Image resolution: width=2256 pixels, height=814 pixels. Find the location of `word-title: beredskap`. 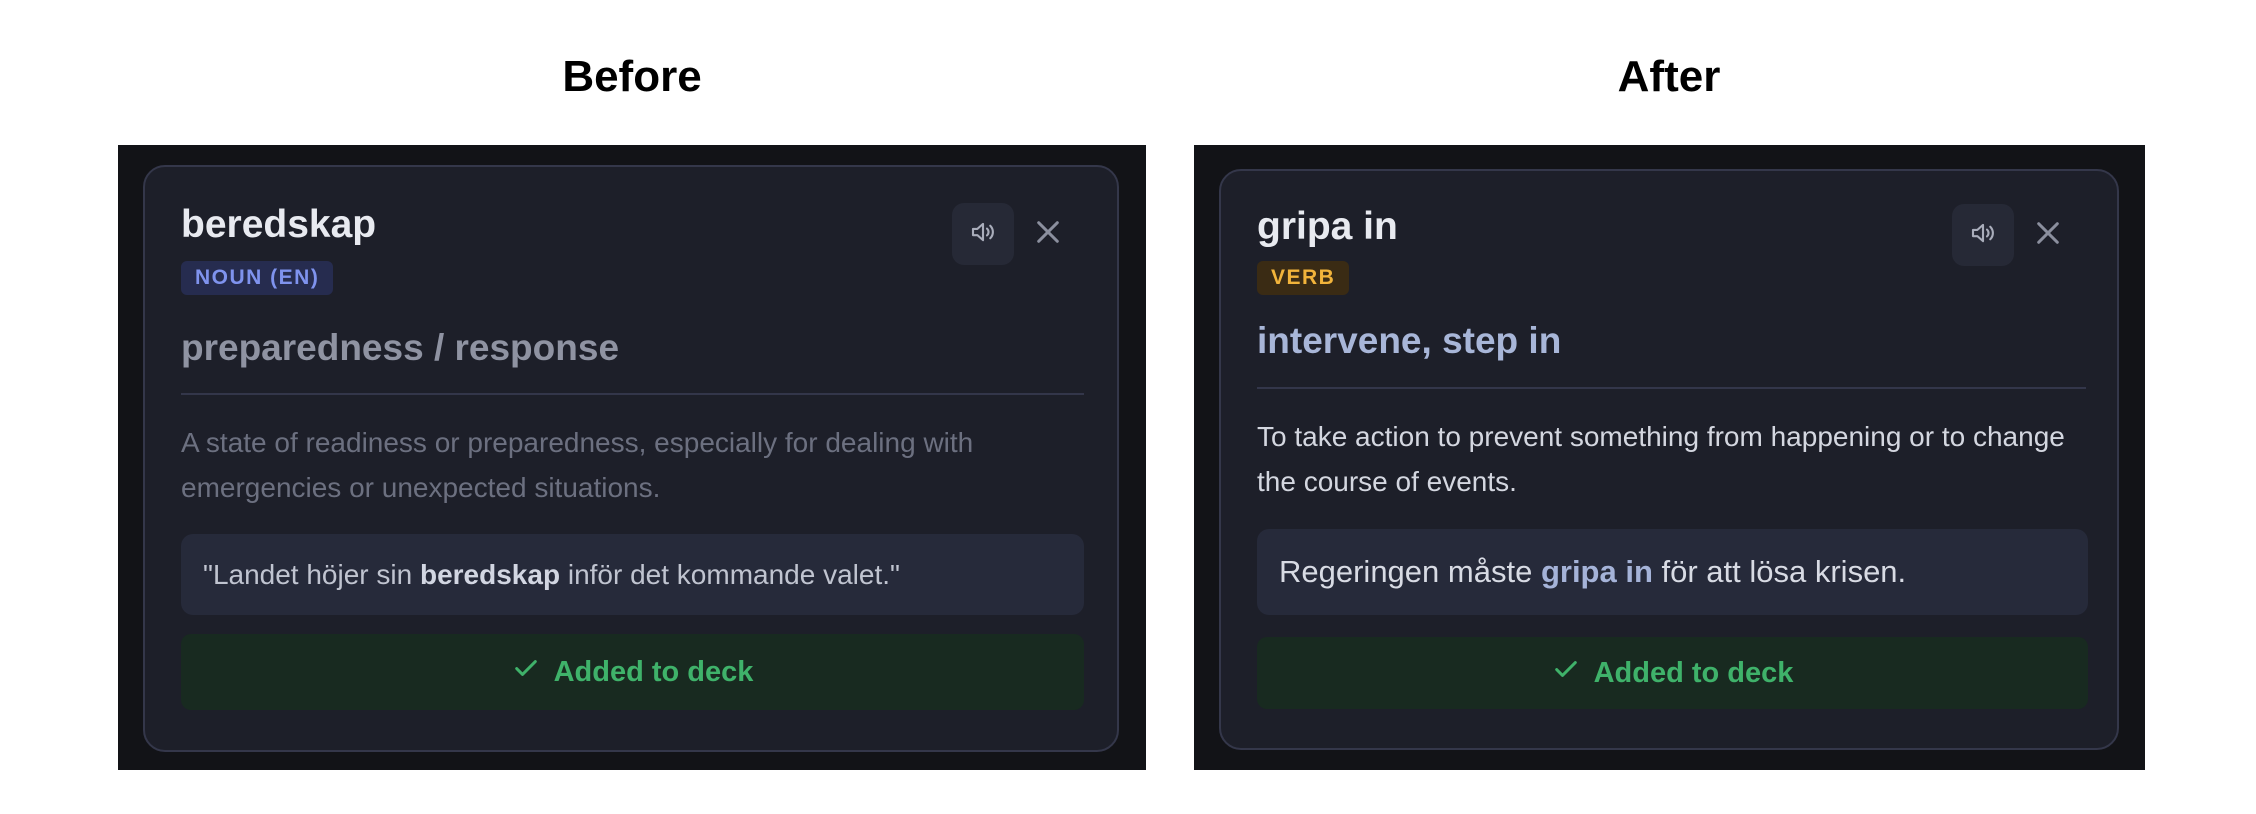

word-title: beredskap is located at coordinates (279, 224).